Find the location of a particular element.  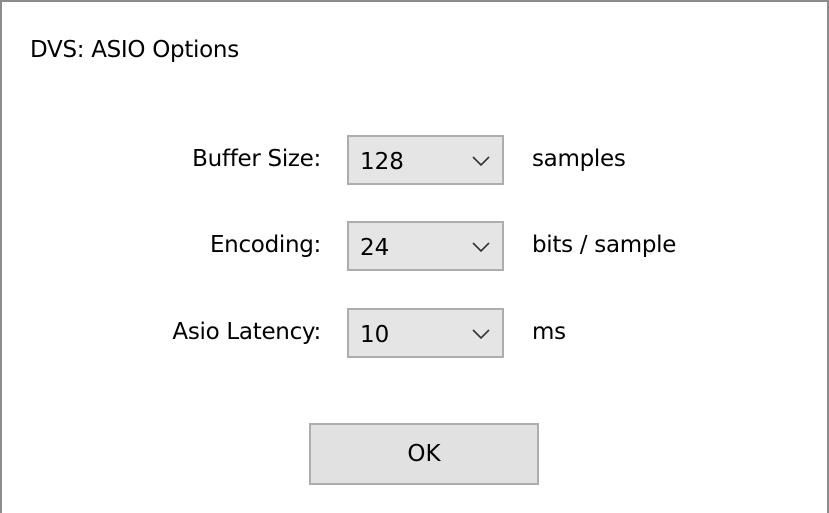

asio-latency-label: Asio Latency: is located at coordinates (246, 332).